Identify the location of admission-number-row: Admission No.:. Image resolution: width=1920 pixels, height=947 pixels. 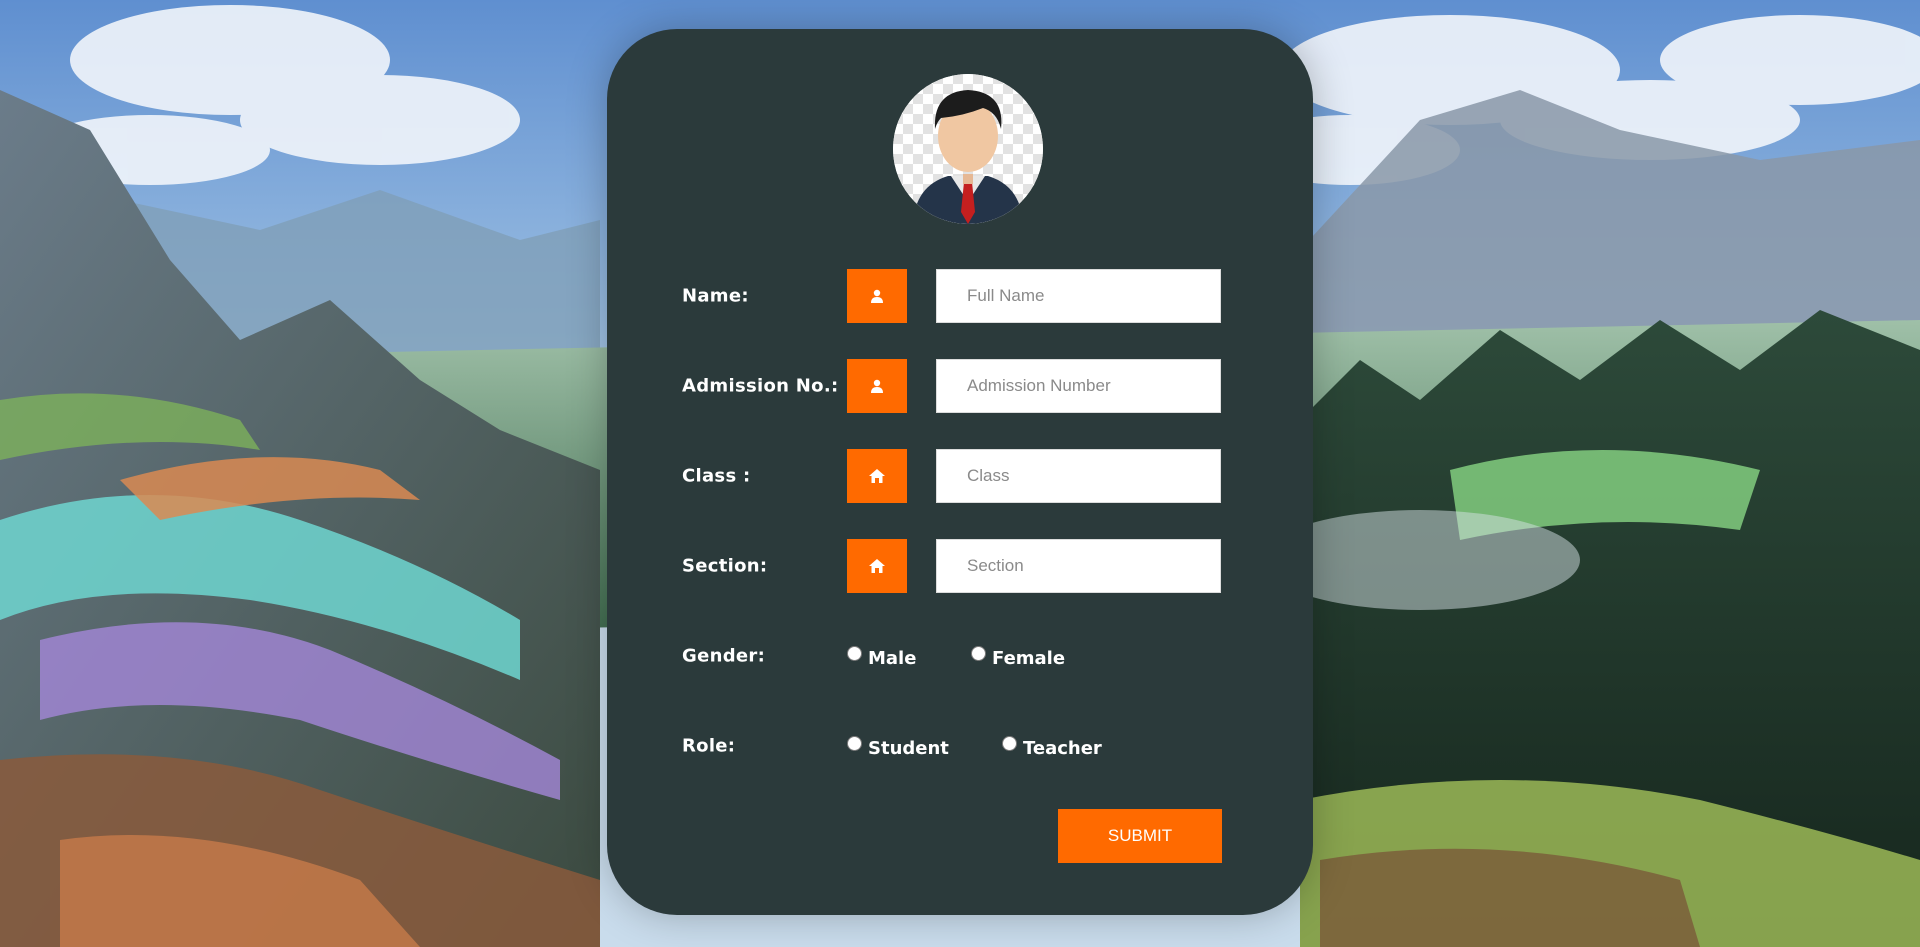
(962, 386).